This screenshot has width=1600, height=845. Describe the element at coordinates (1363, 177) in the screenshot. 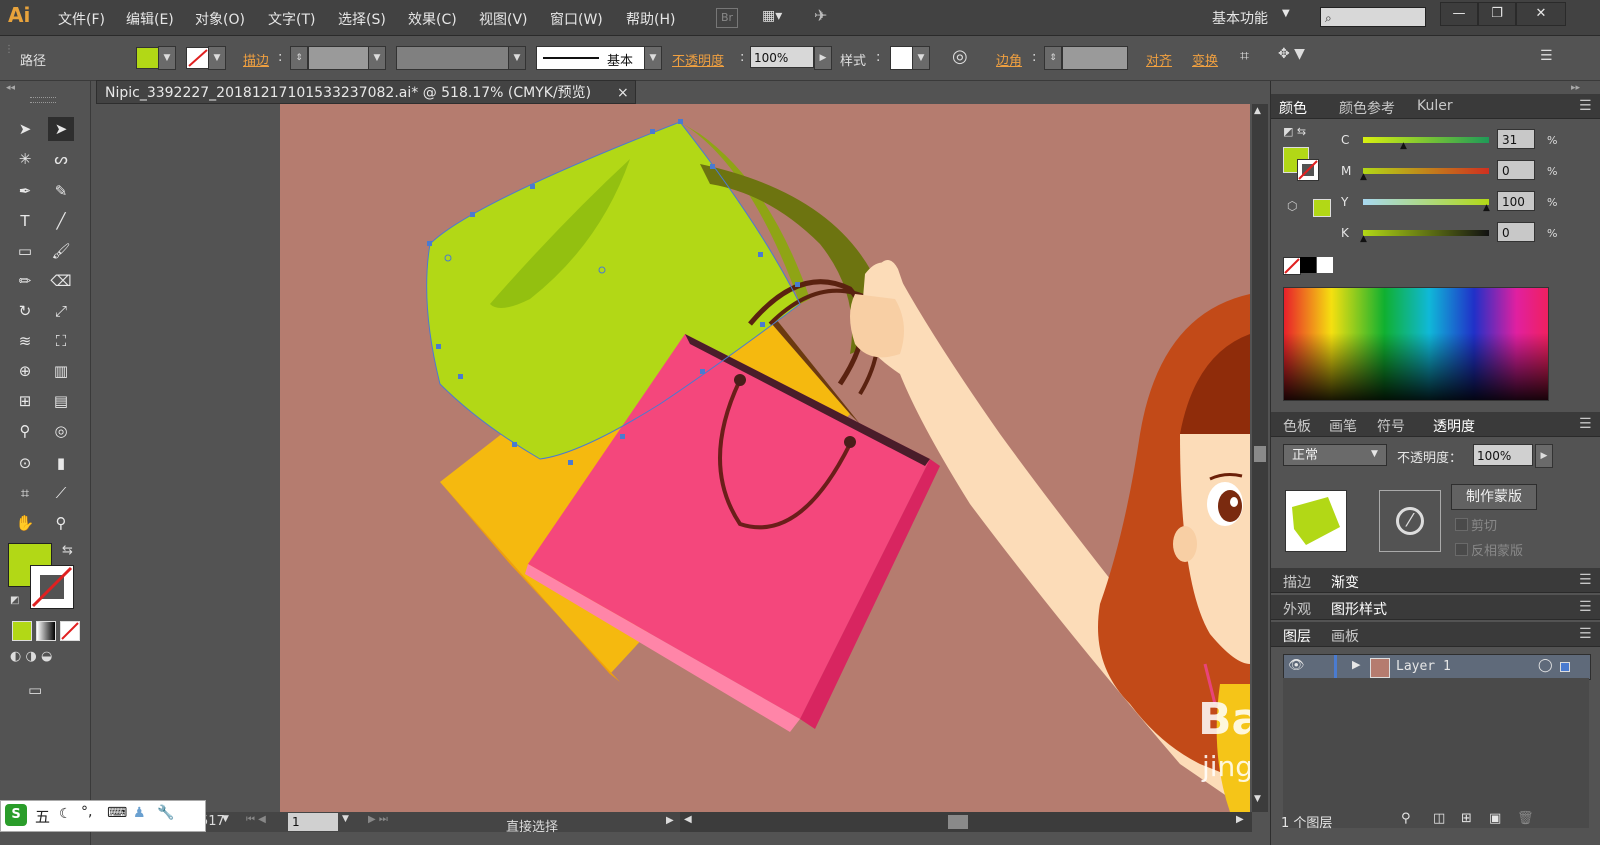

I see `channel-m-thumb: ▲` at that location.